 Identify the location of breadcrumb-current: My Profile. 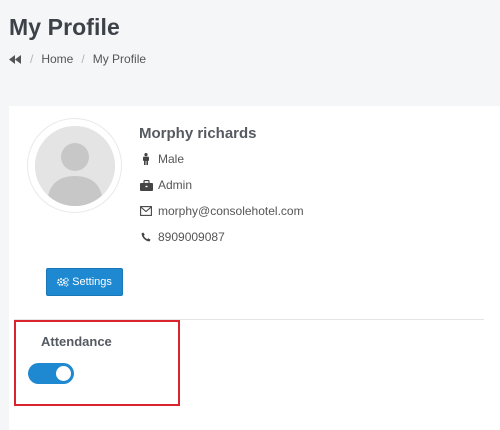
(119, 59).